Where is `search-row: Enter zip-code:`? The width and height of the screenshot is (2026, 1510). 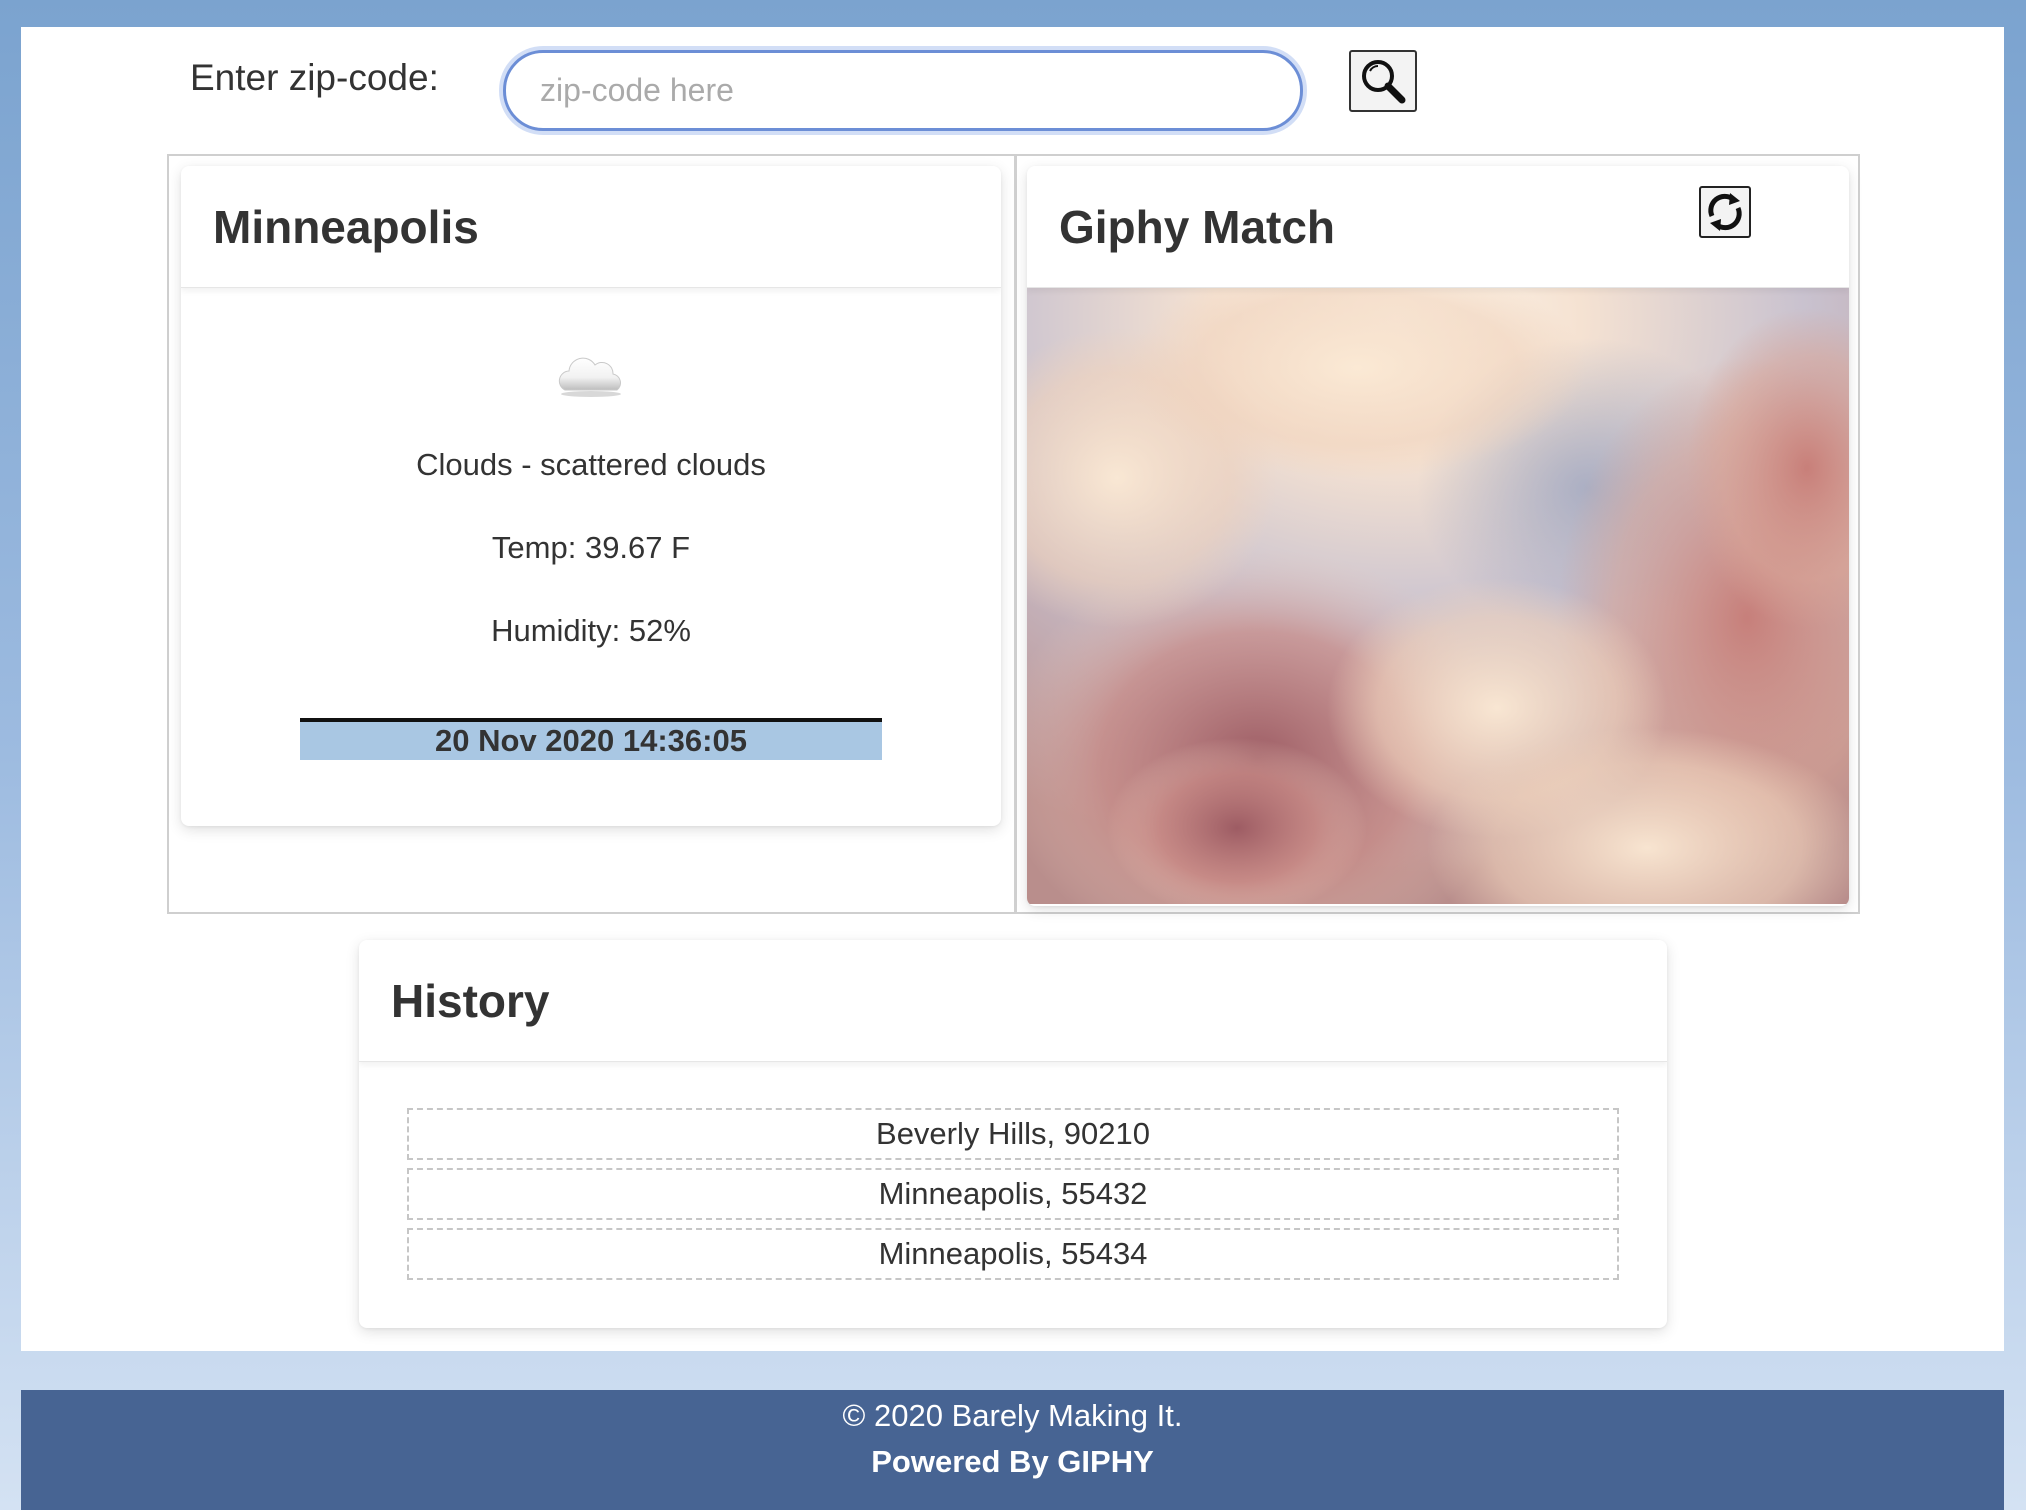
search-row: Enter zip-code: is located at coordinates (1012, 92).